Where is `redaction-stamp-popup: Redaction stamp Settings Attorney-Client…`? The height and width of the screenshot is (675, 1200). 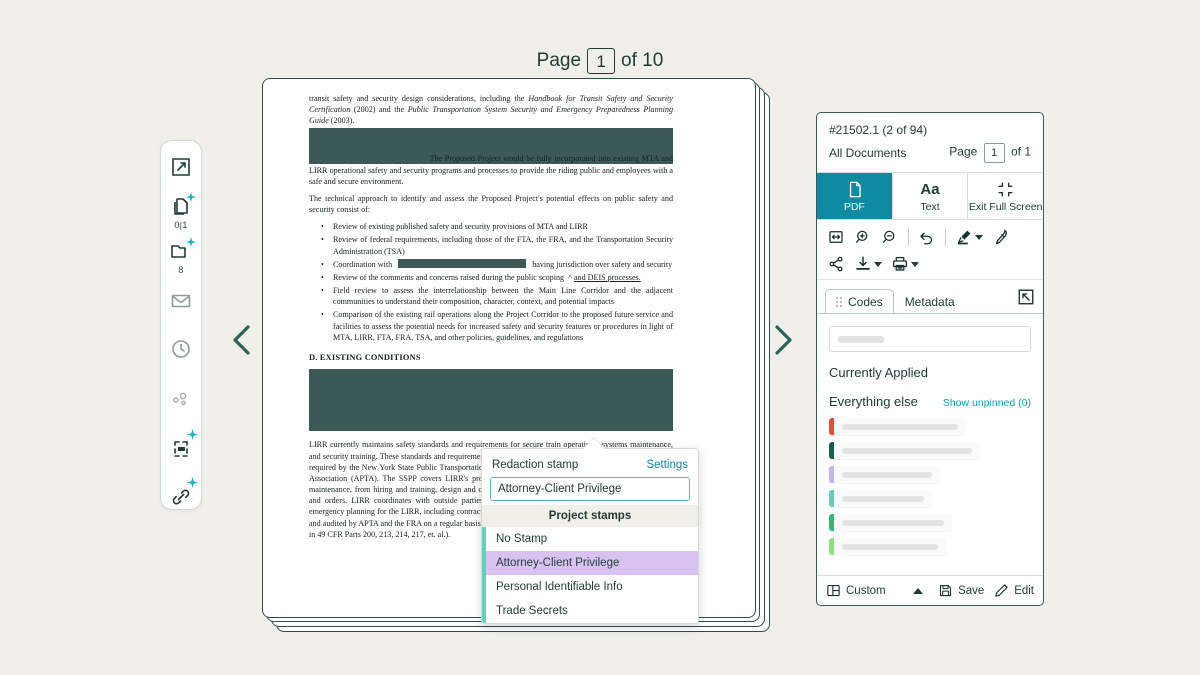
redaction-stamp-popup: Redaction stamp Settings Attorney-Client… is located at coordinates (590, 536).